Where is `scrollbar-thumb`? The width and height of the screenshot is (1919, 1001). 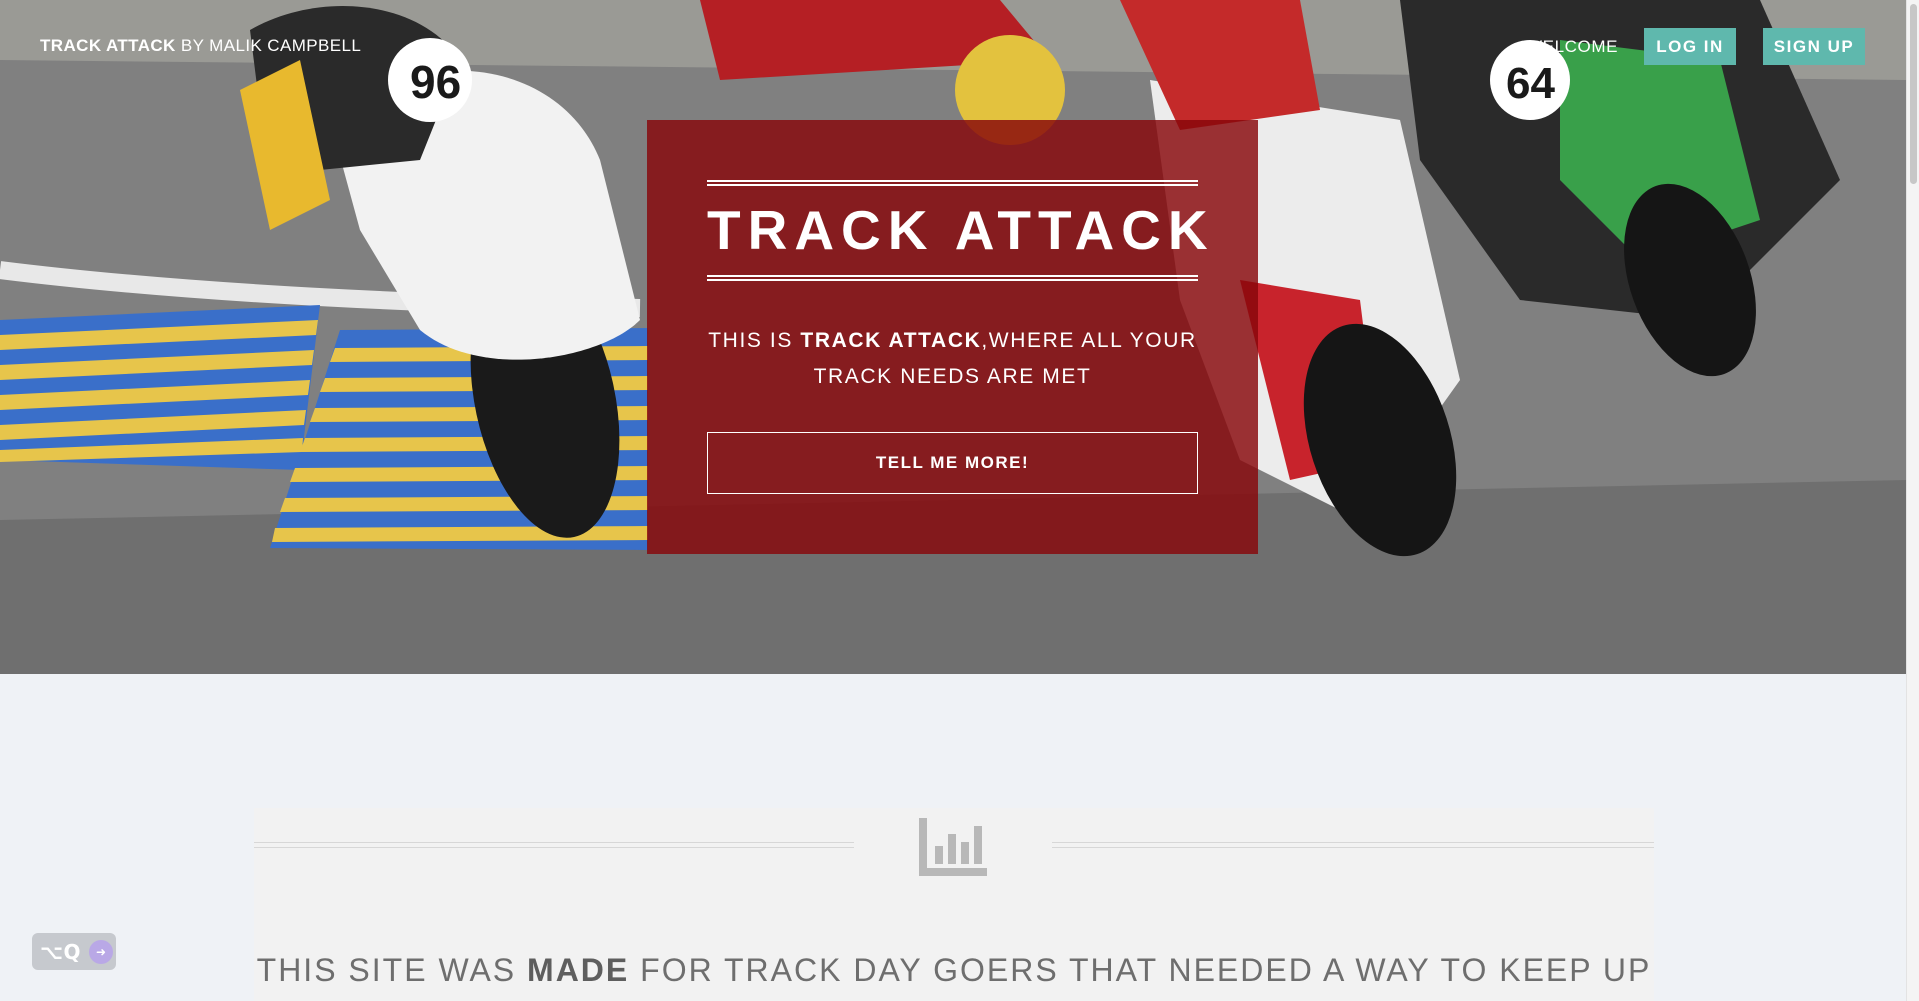
scrollbar-thumb is located at coordinates (1913, 94).